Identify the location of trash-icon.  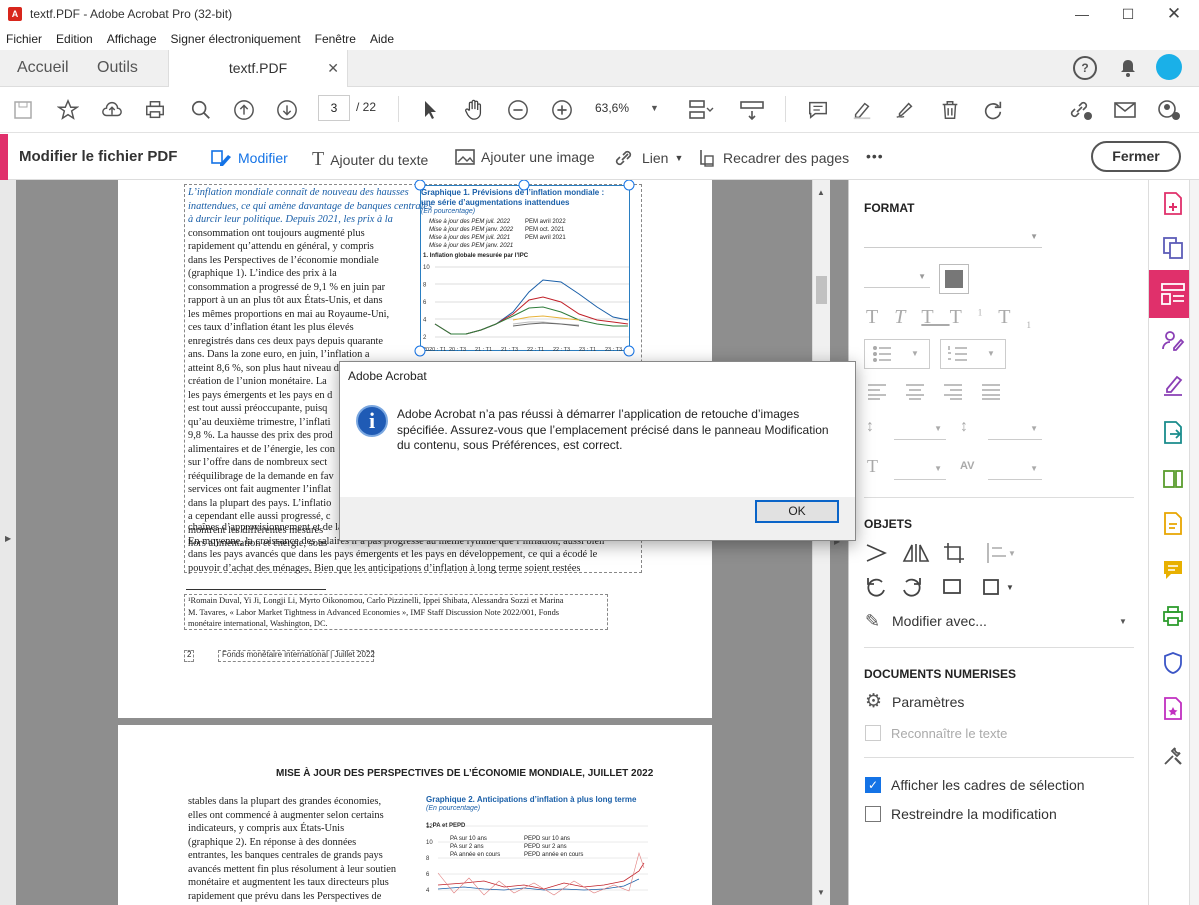
(950, 110).